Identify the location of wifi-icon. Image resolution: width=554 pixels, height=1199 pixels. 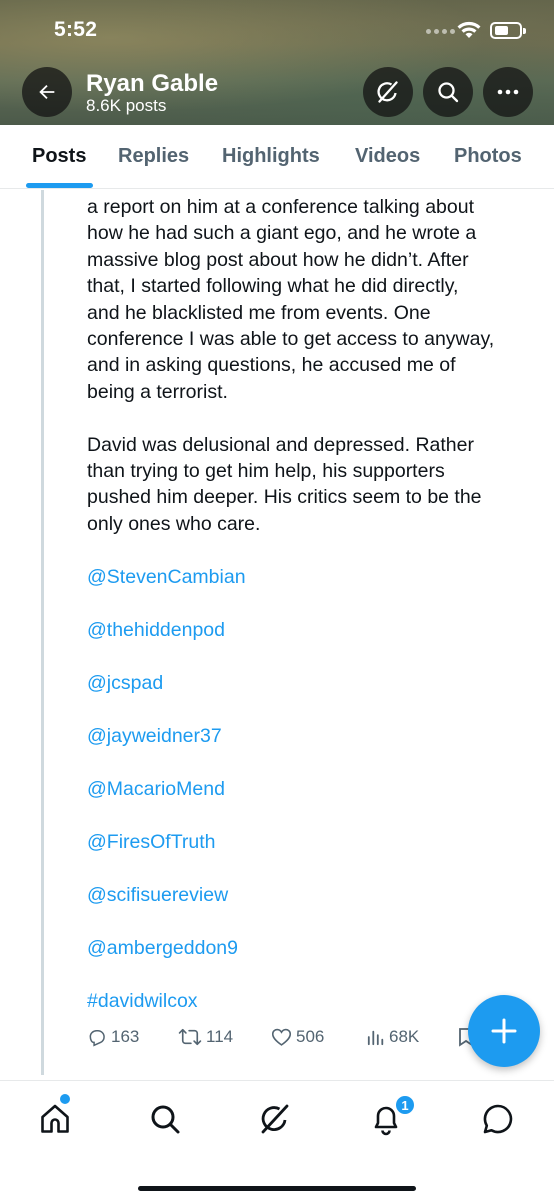
(469, 29).